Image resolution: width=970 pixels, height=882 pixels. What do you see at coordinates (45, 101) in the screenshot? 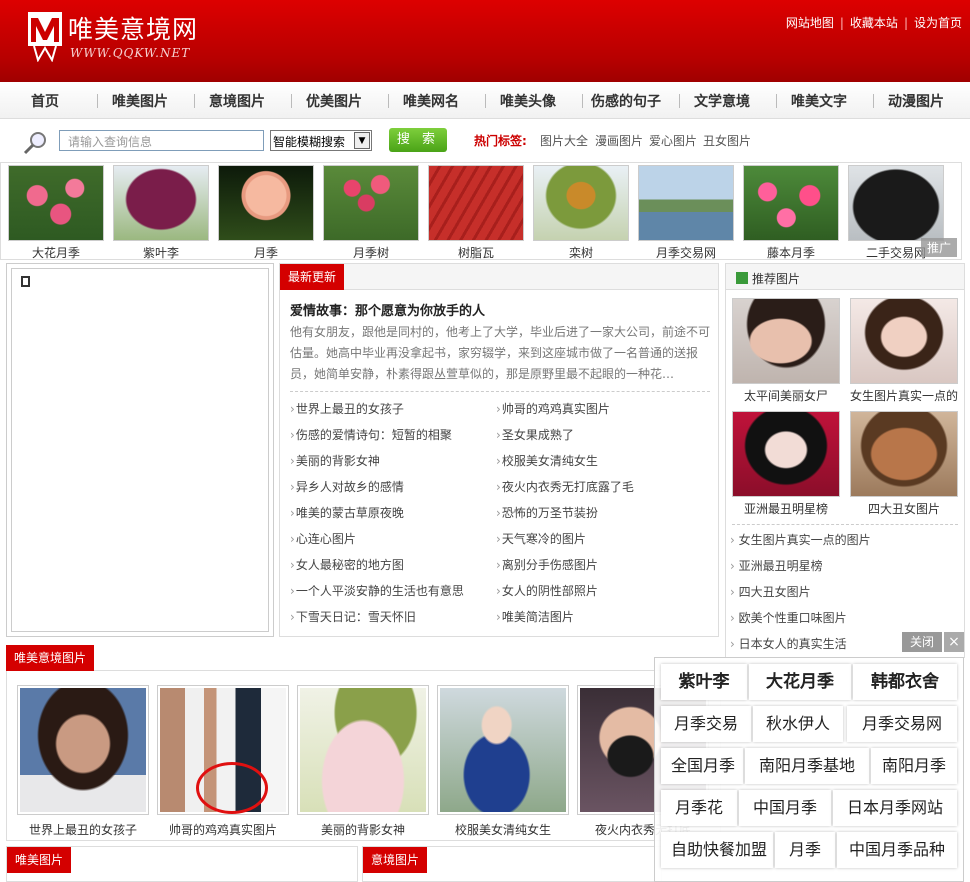
I see `nav-home: 首页` at bounding box center [45, 101].